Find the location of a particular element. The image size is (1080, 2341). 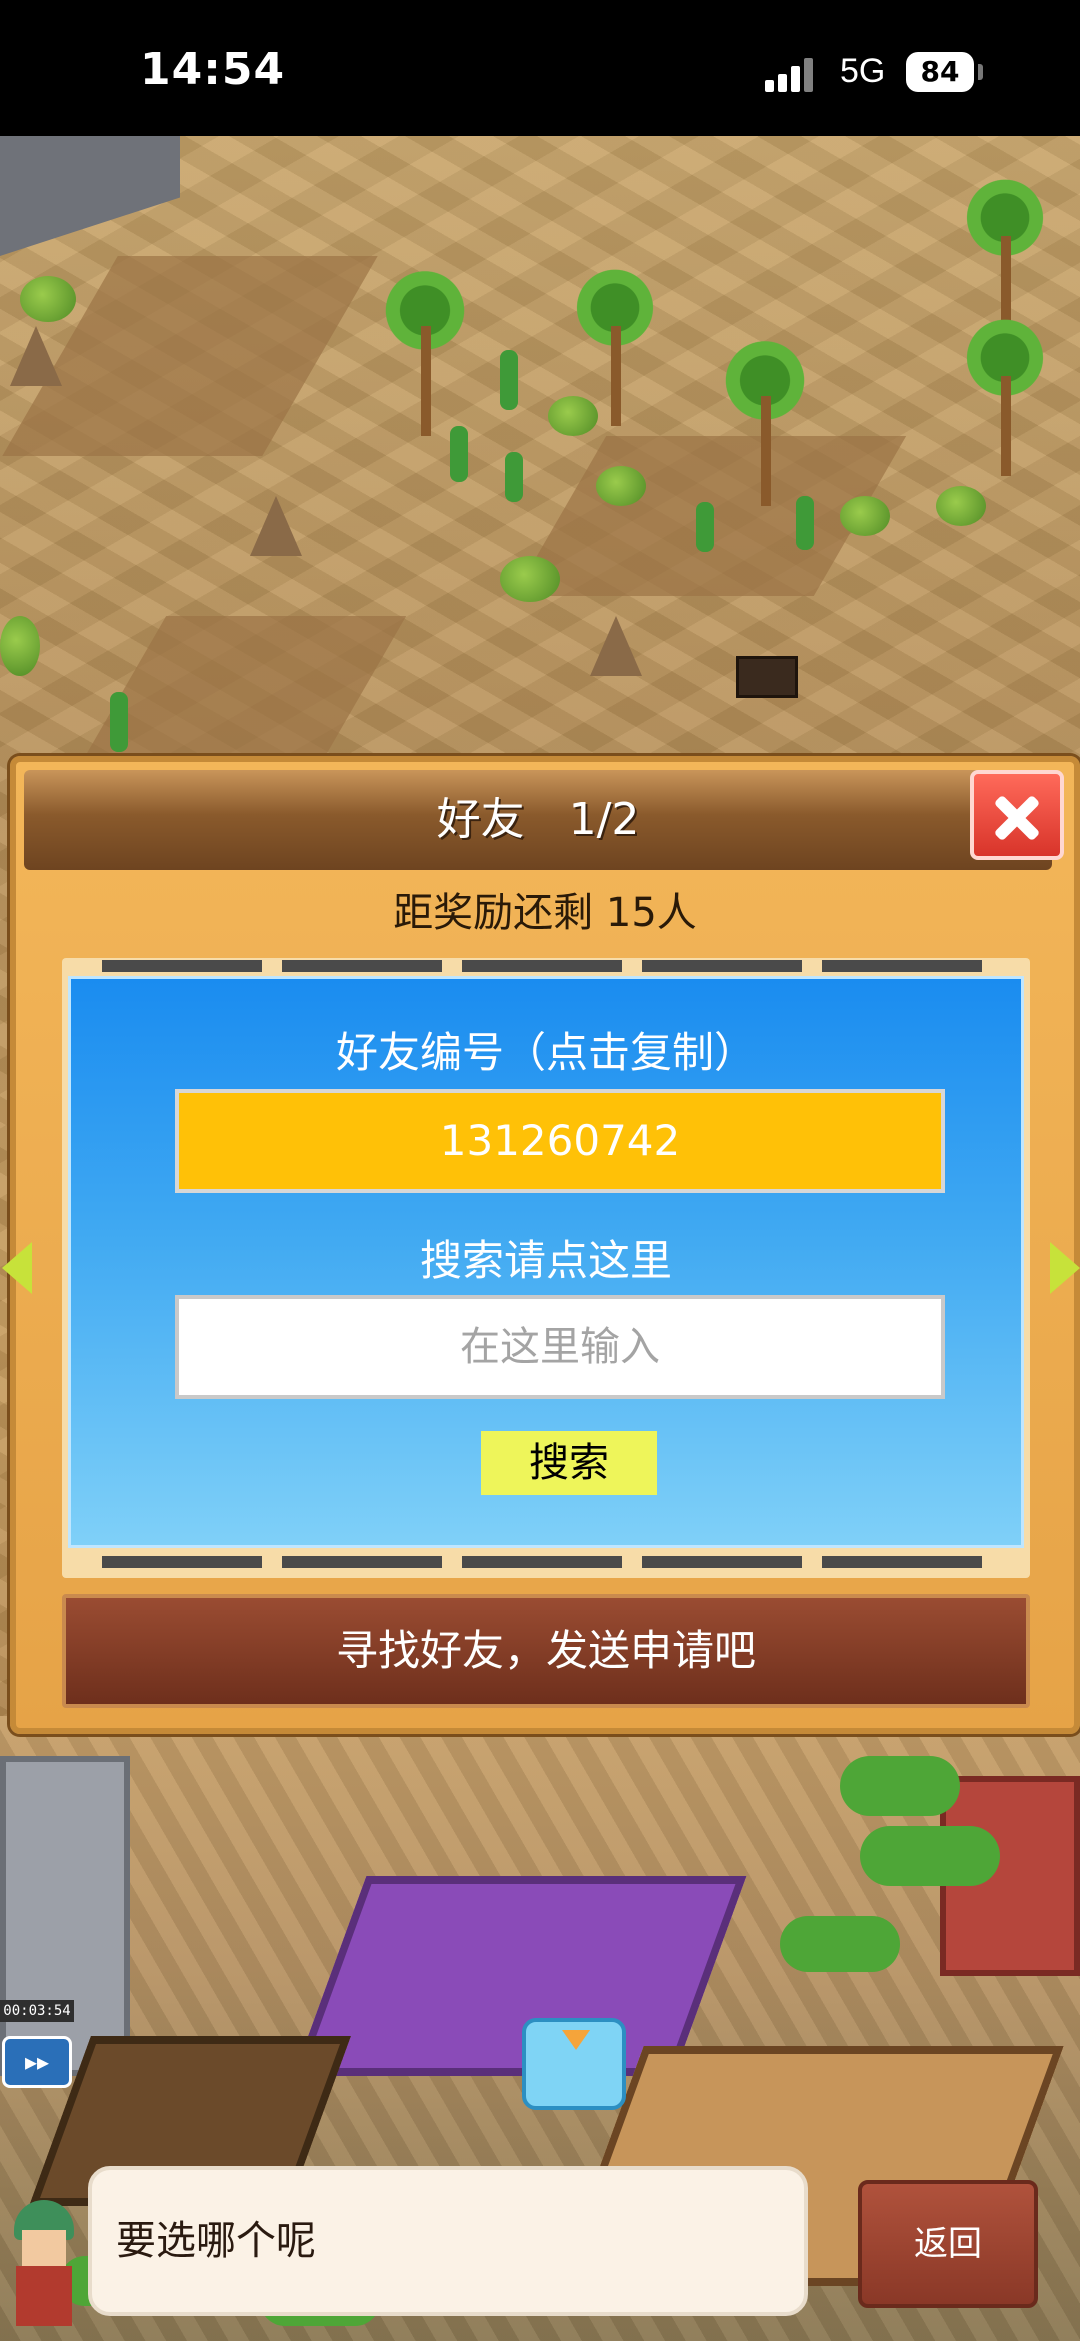

message-box: 要选哪个呢 is located at coordinates (448, 2241).